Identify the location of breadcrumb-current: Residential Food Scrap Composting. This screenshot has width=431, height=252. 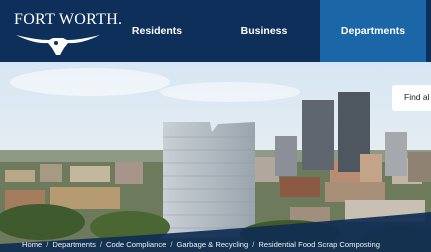
(319, 244).